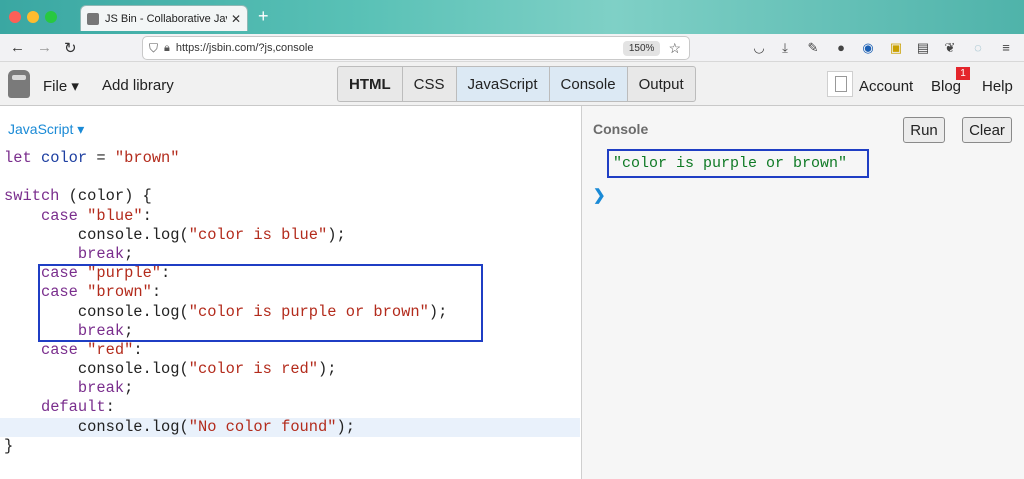  What do you see at coordinates (33, 17) in the screenshot?
I see `minimize-window-button` at bounding box center [33, 17].